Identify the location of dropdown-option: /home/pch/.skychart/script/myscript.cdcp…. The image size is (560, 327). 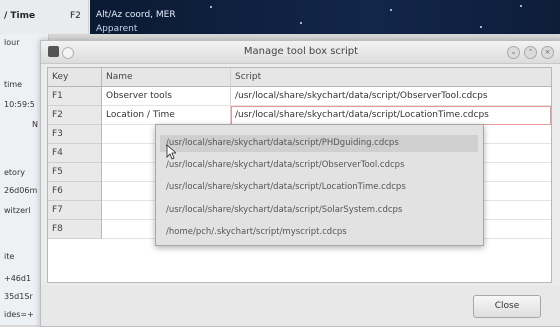
(256, 232).